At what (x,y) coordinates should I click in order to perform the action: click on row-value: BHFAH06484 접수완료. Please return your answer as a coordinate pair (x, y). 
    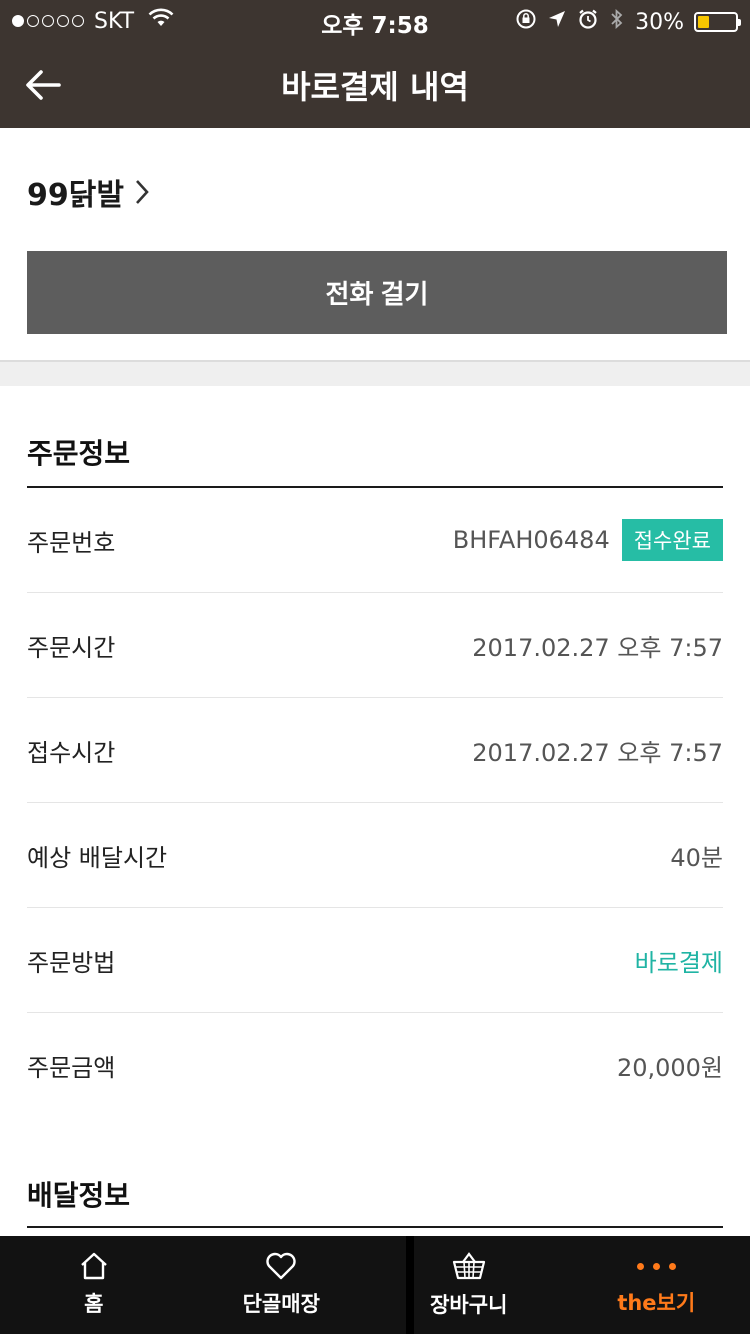
    Looking at the image, I should click on (588, 540).